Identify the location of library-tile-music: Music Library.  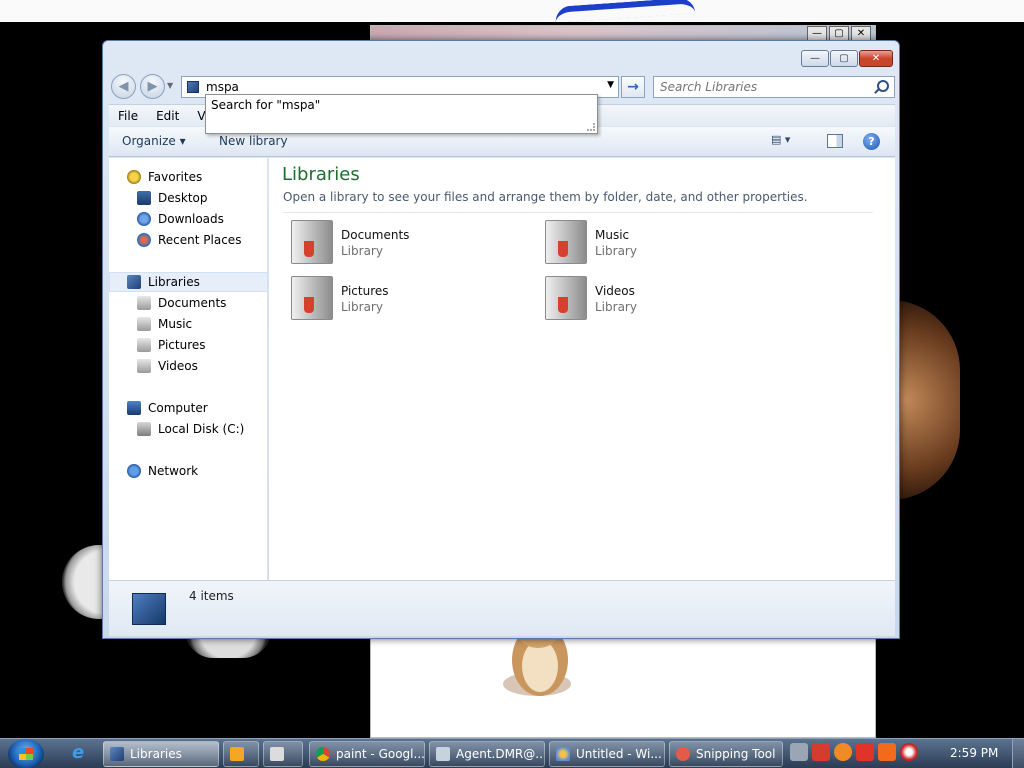
(653, 244).